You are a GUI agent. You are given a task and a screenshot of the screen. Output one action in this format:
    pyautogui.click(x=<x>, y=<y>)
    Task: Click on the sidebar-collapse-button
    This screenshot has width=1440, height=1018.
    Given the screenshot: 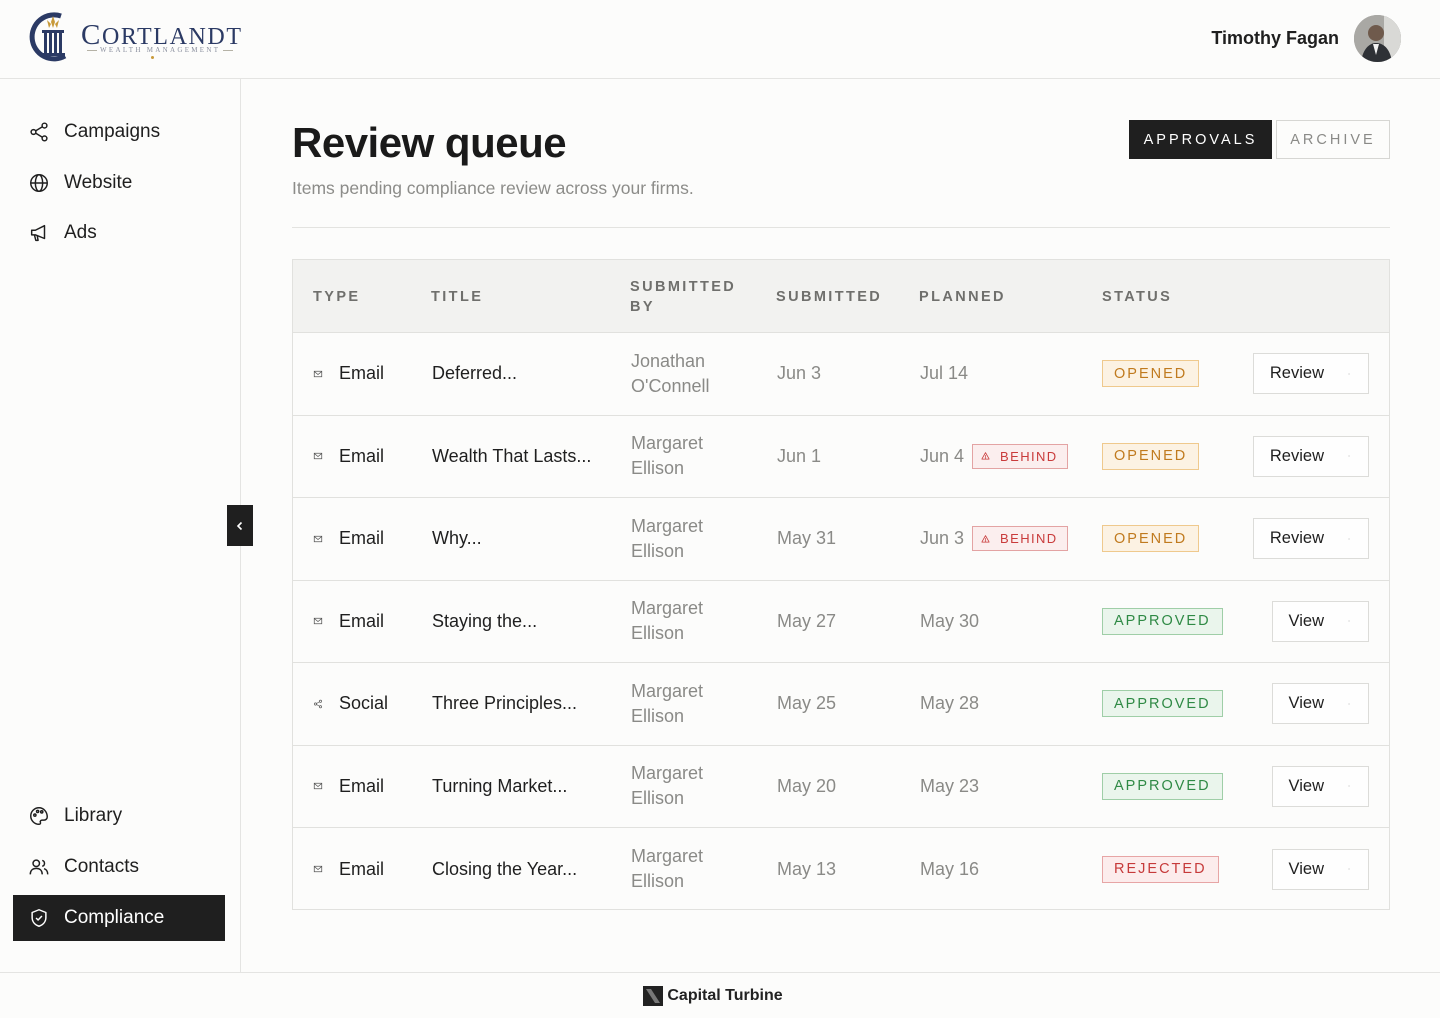 What is the action you would take?
    pyautogui.click(x=240, y=525)
    